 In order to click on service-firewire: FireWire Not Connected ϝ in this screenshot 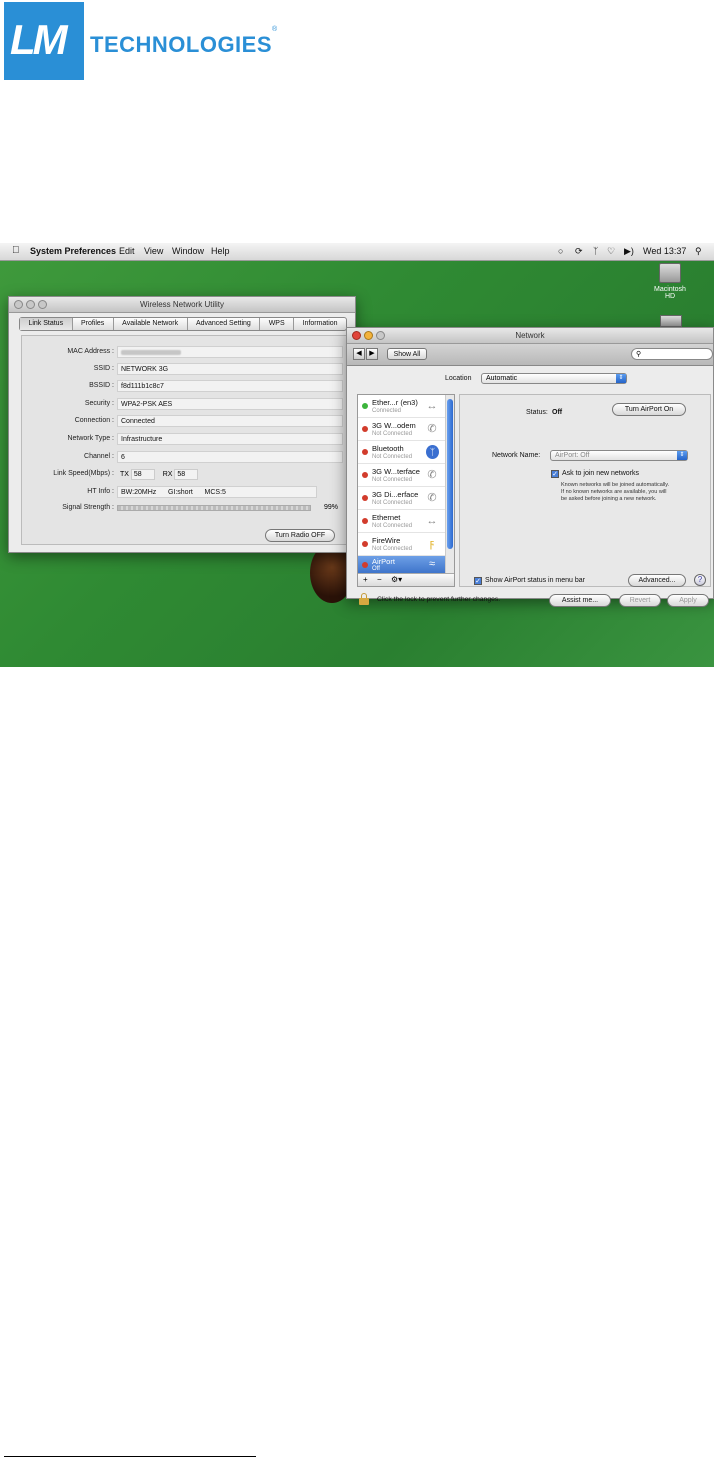, I will do `click(402, 544)`.